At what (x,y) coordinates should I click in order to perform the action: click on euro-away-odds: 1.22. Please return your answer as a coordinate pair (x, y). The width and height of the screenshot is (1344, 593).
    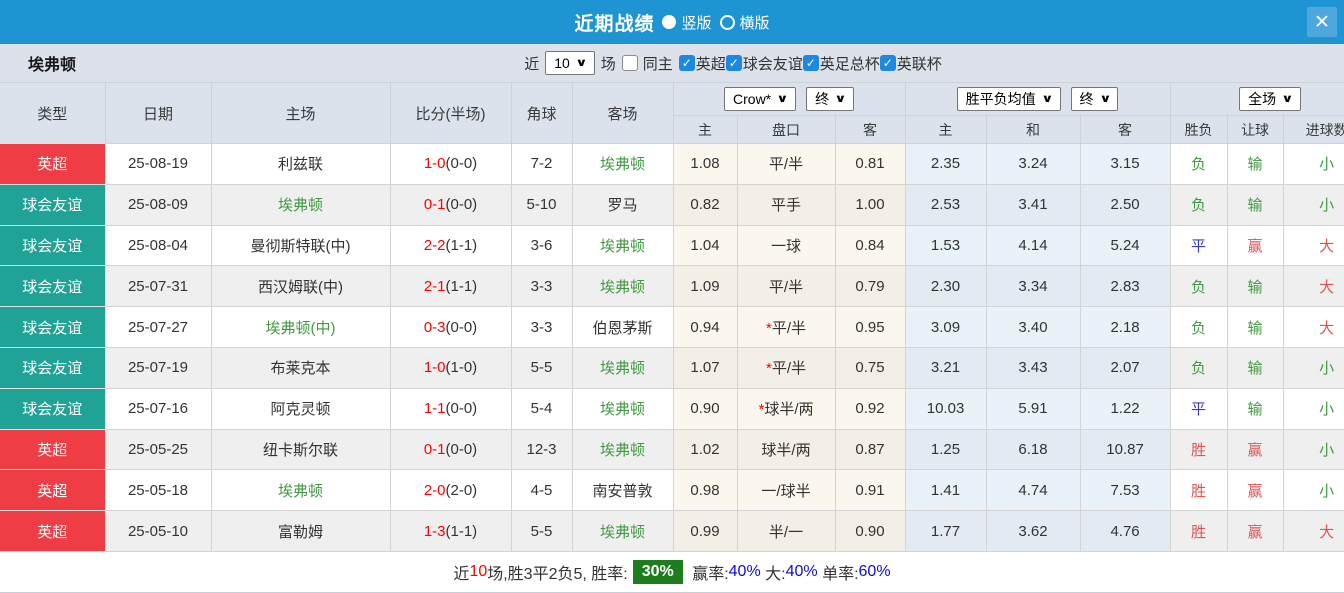
    Looking at the image, I should click on (1125, 408).